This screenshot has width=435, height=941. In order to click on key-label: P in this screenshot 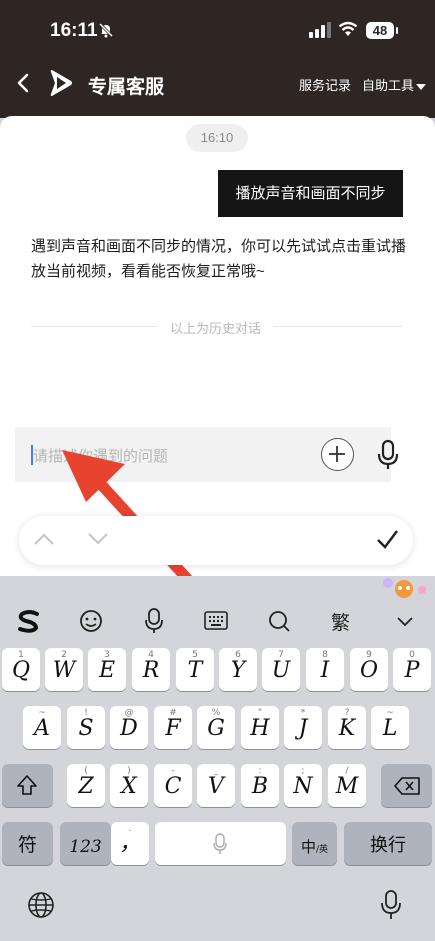, I will do `click(412, 670)`.